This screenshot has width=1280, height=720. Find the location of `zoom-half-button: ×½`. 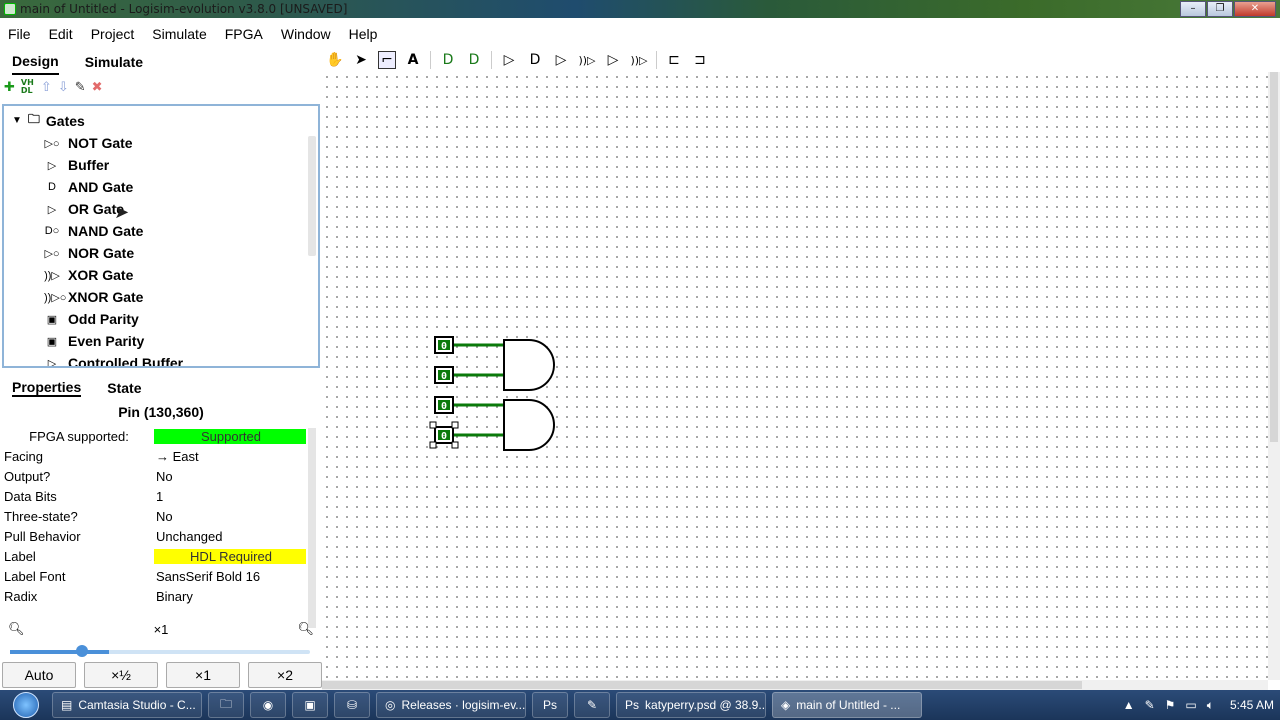

zoom-half-button: ×½ is located at coordinates (121, 675).